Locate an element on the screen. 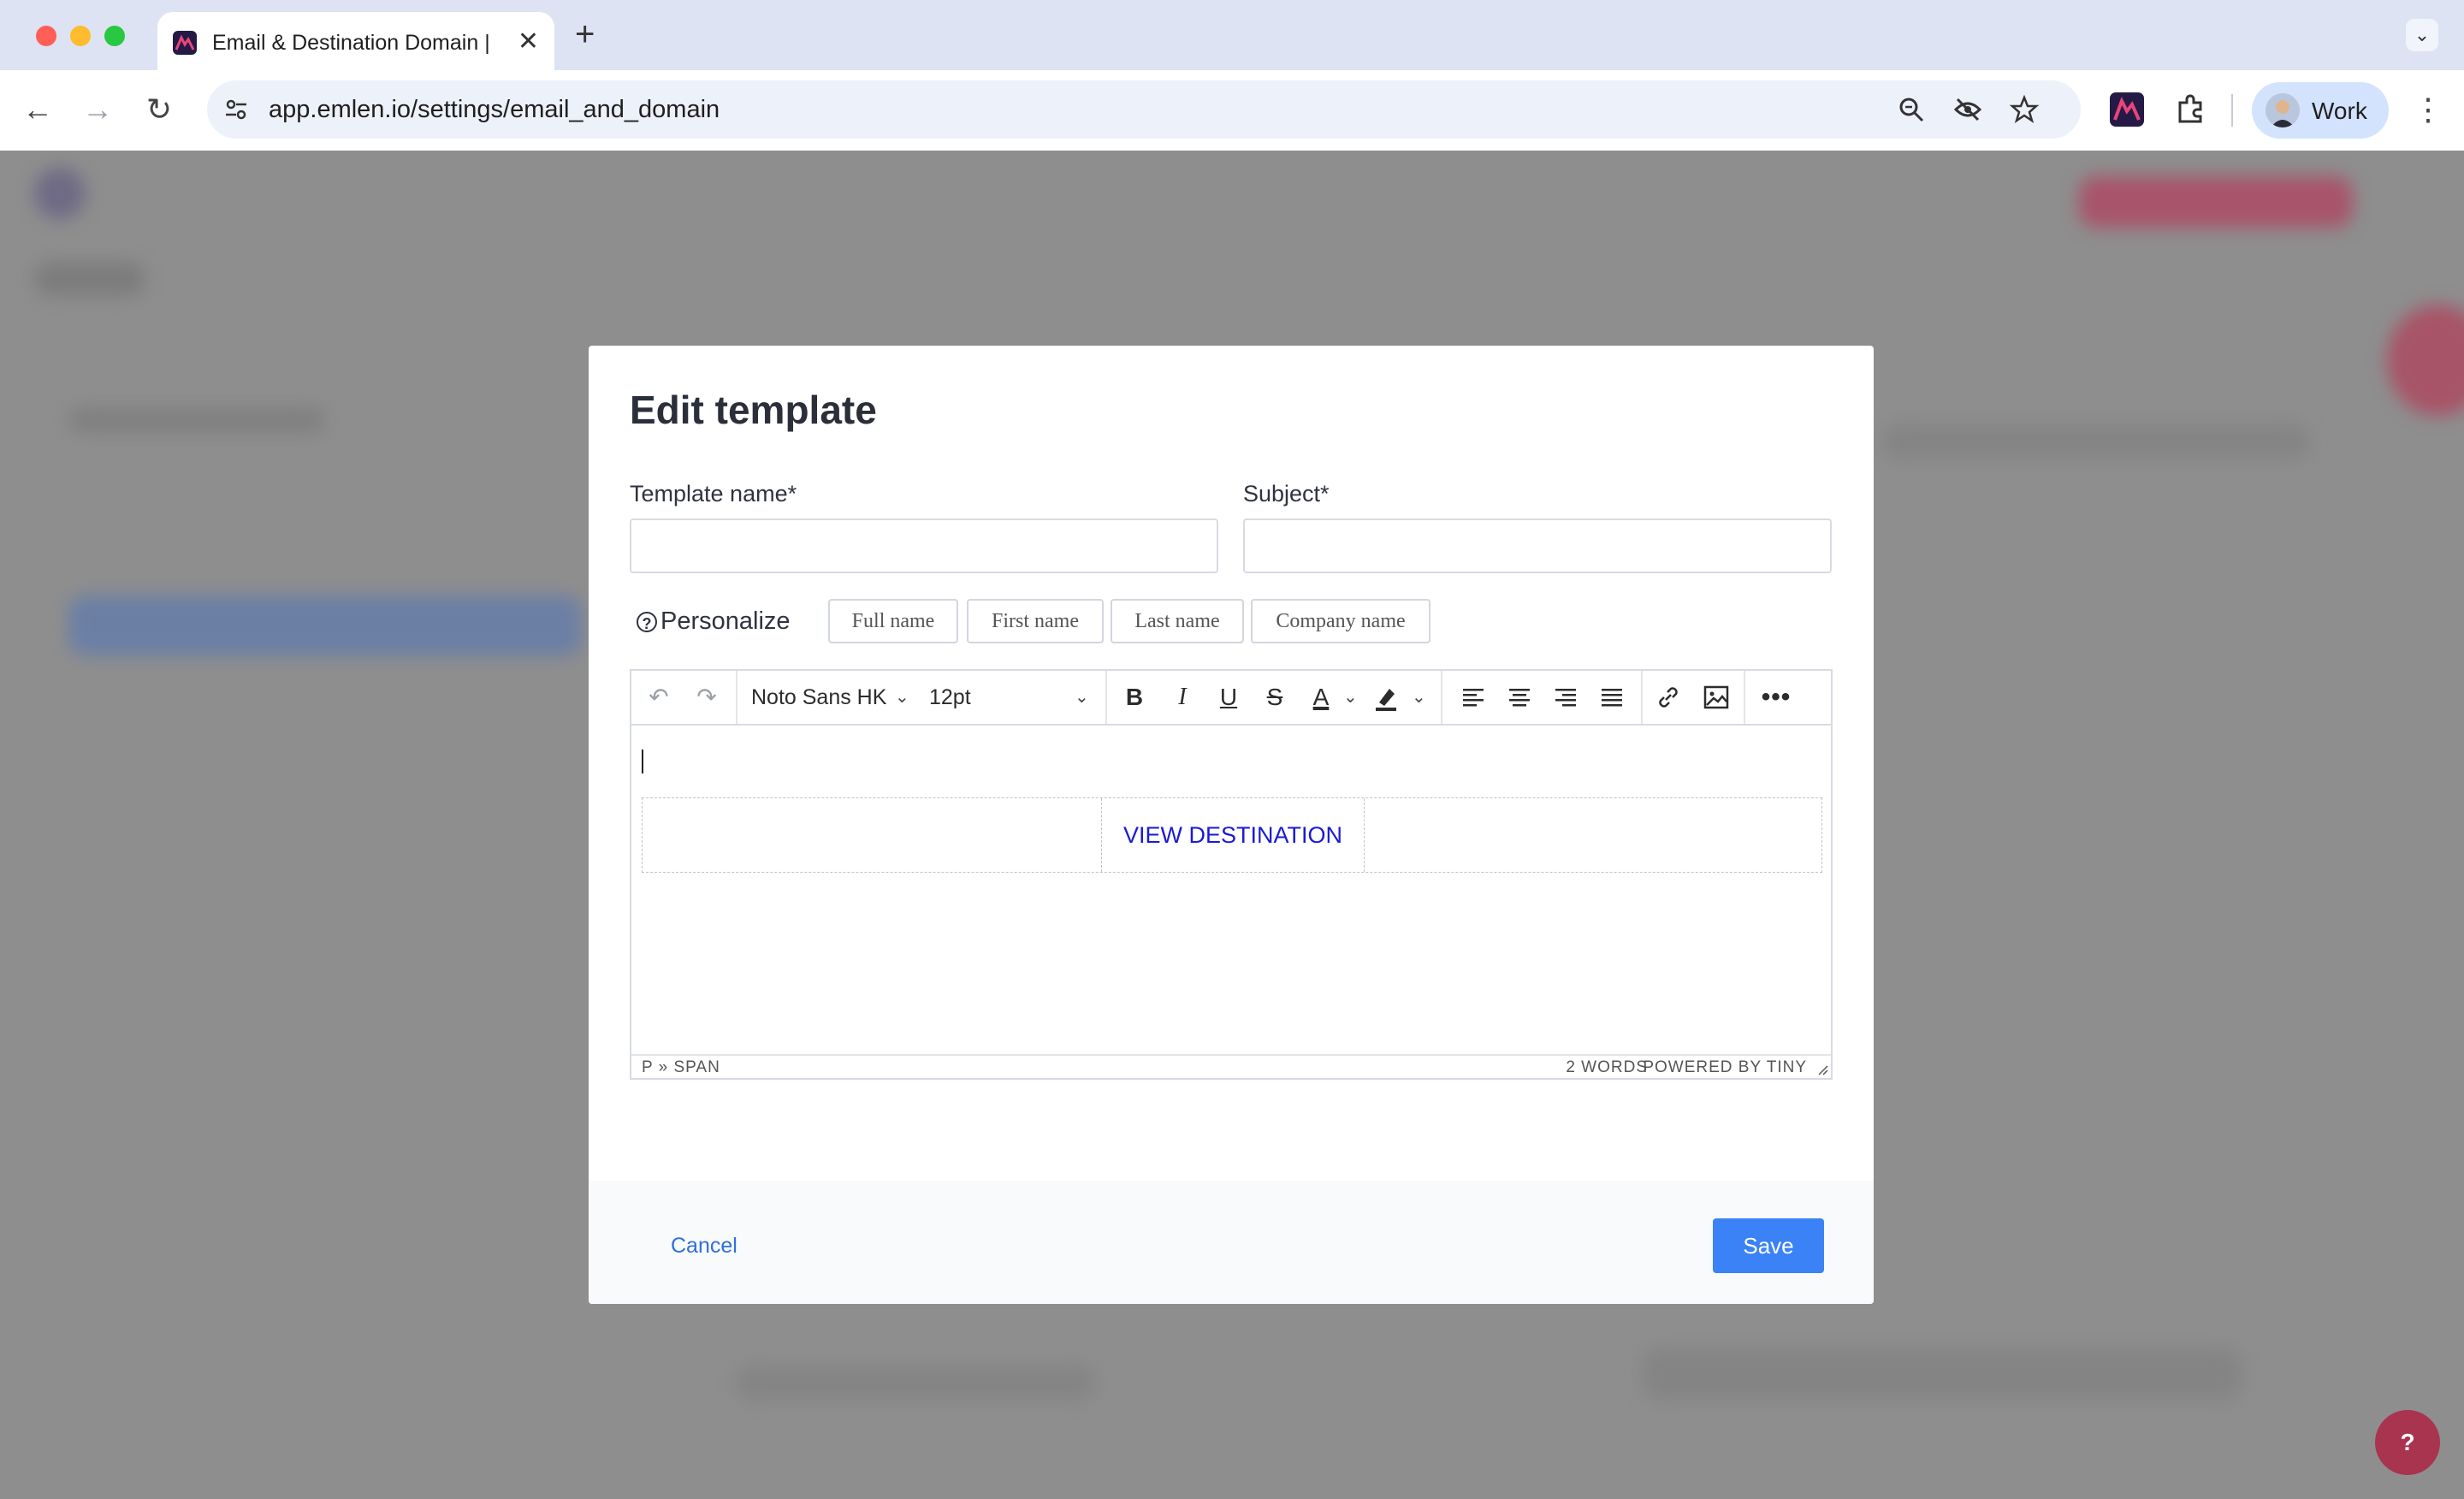 Image resolution: width=2464 pixels, height=1499 pixels. window-maximize-button is located at coordinates (114, 36).